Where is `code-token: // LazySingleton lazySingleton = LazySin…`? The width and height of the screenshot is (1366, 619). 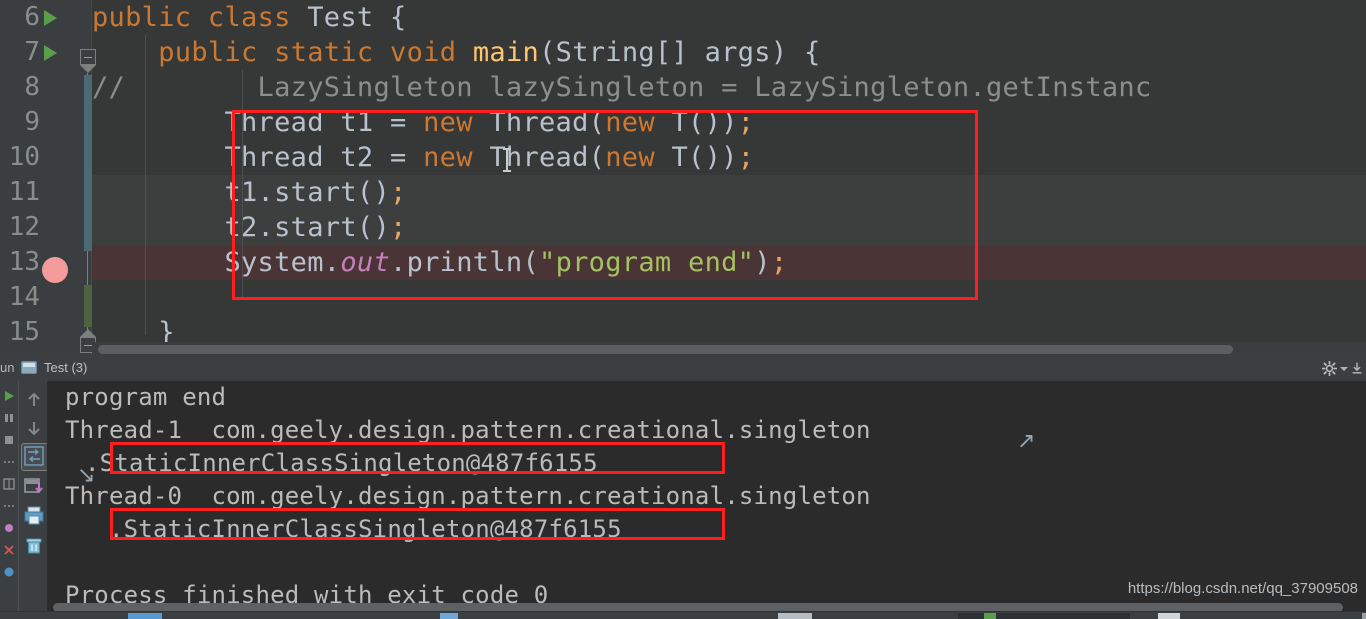 code-token: // LazySingleton lazySingleton = LazySin… is located at coordinates (622, 87).